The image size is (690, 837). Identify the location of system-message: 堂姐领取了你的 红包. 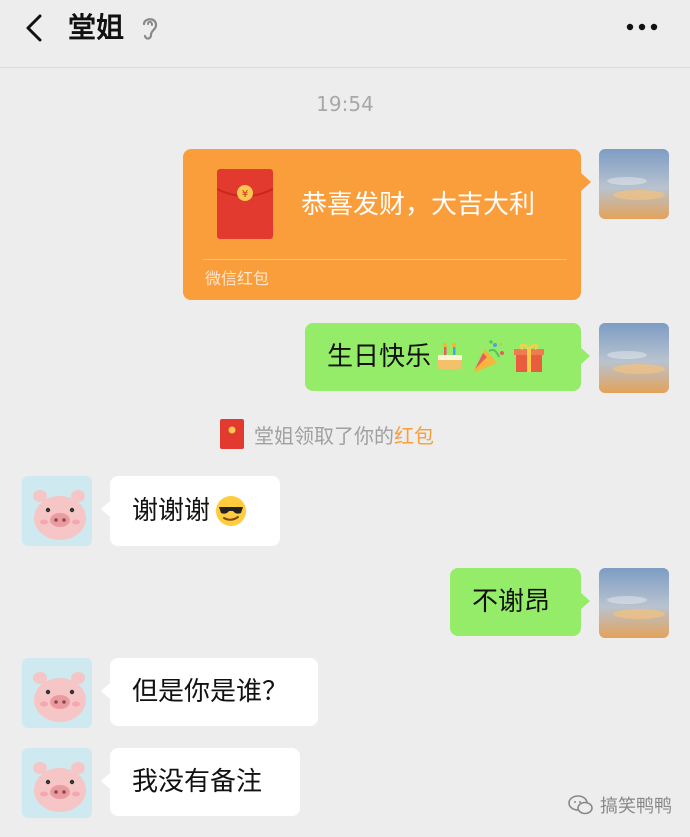
(327, 434).